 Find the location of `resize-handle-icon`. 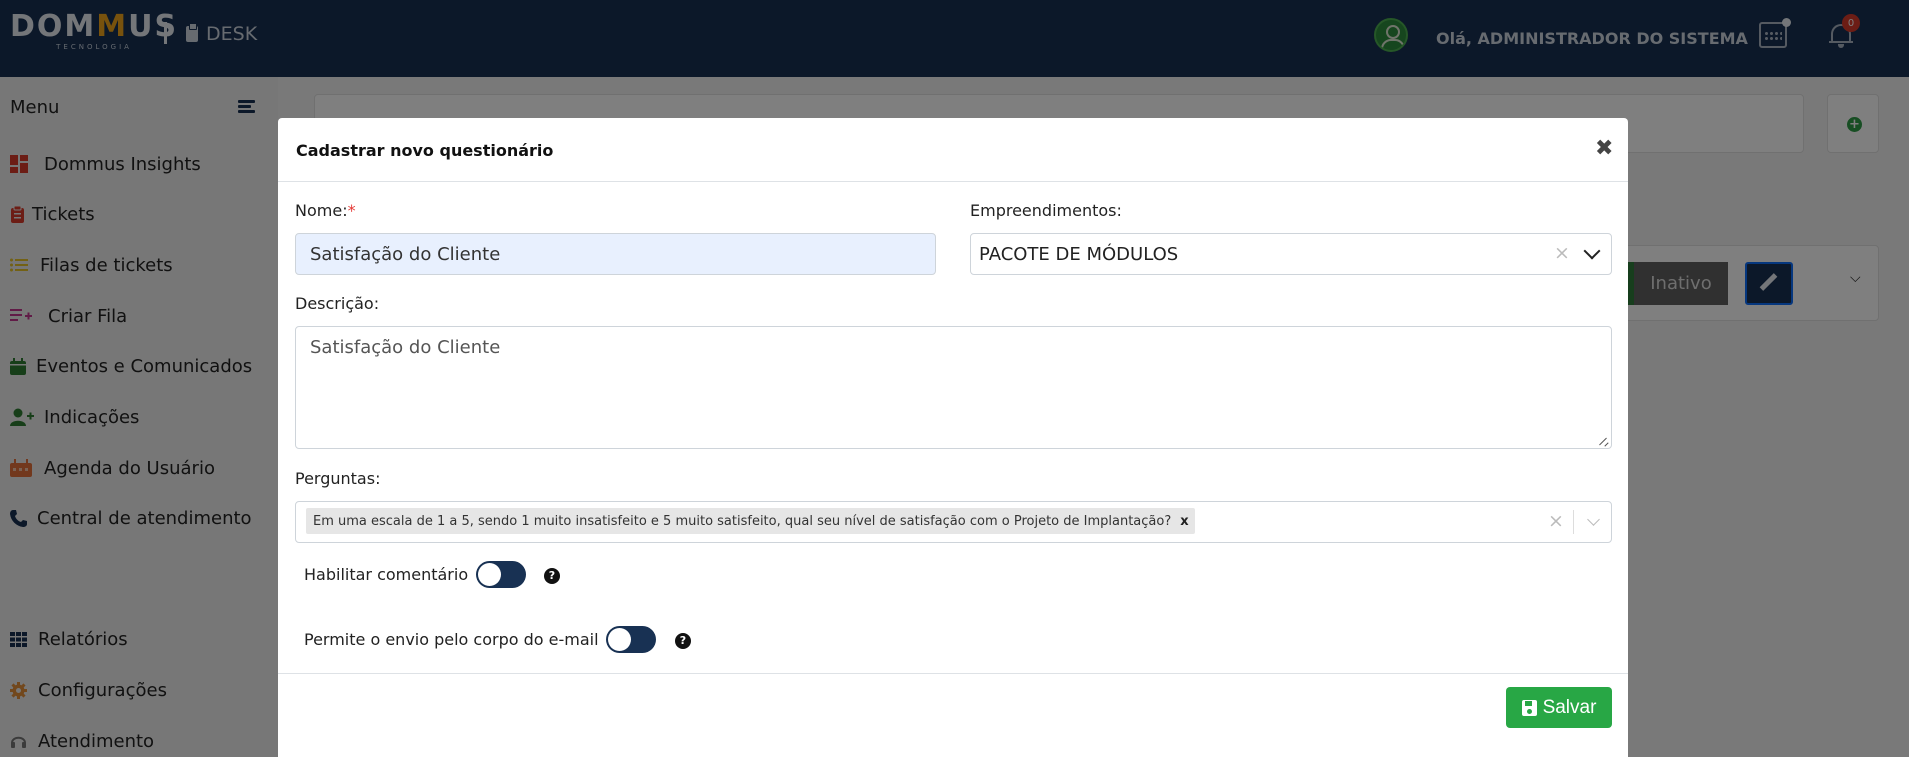

resize-handle-icon is located at coordinates (1604, 441).